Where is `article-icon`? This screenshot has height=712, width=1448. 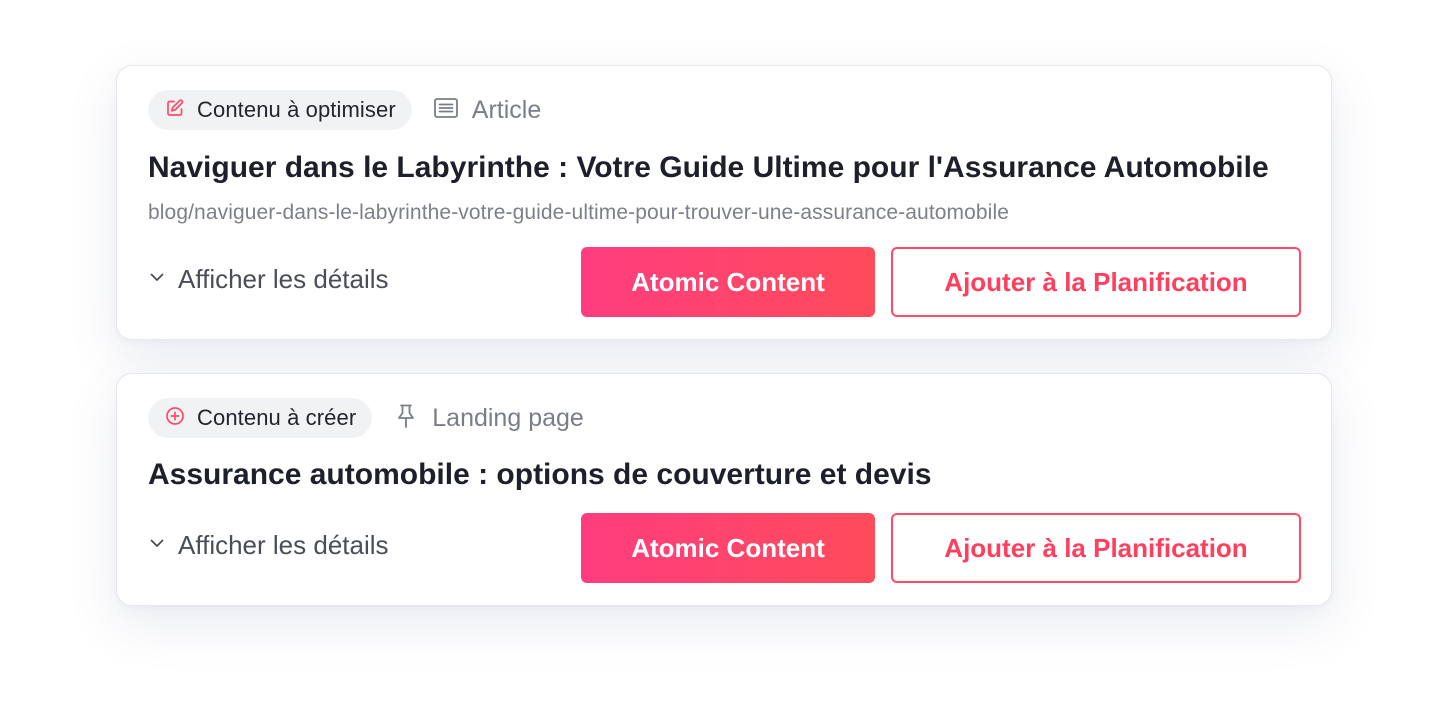
article-icon is located at coordinates (452, 110).